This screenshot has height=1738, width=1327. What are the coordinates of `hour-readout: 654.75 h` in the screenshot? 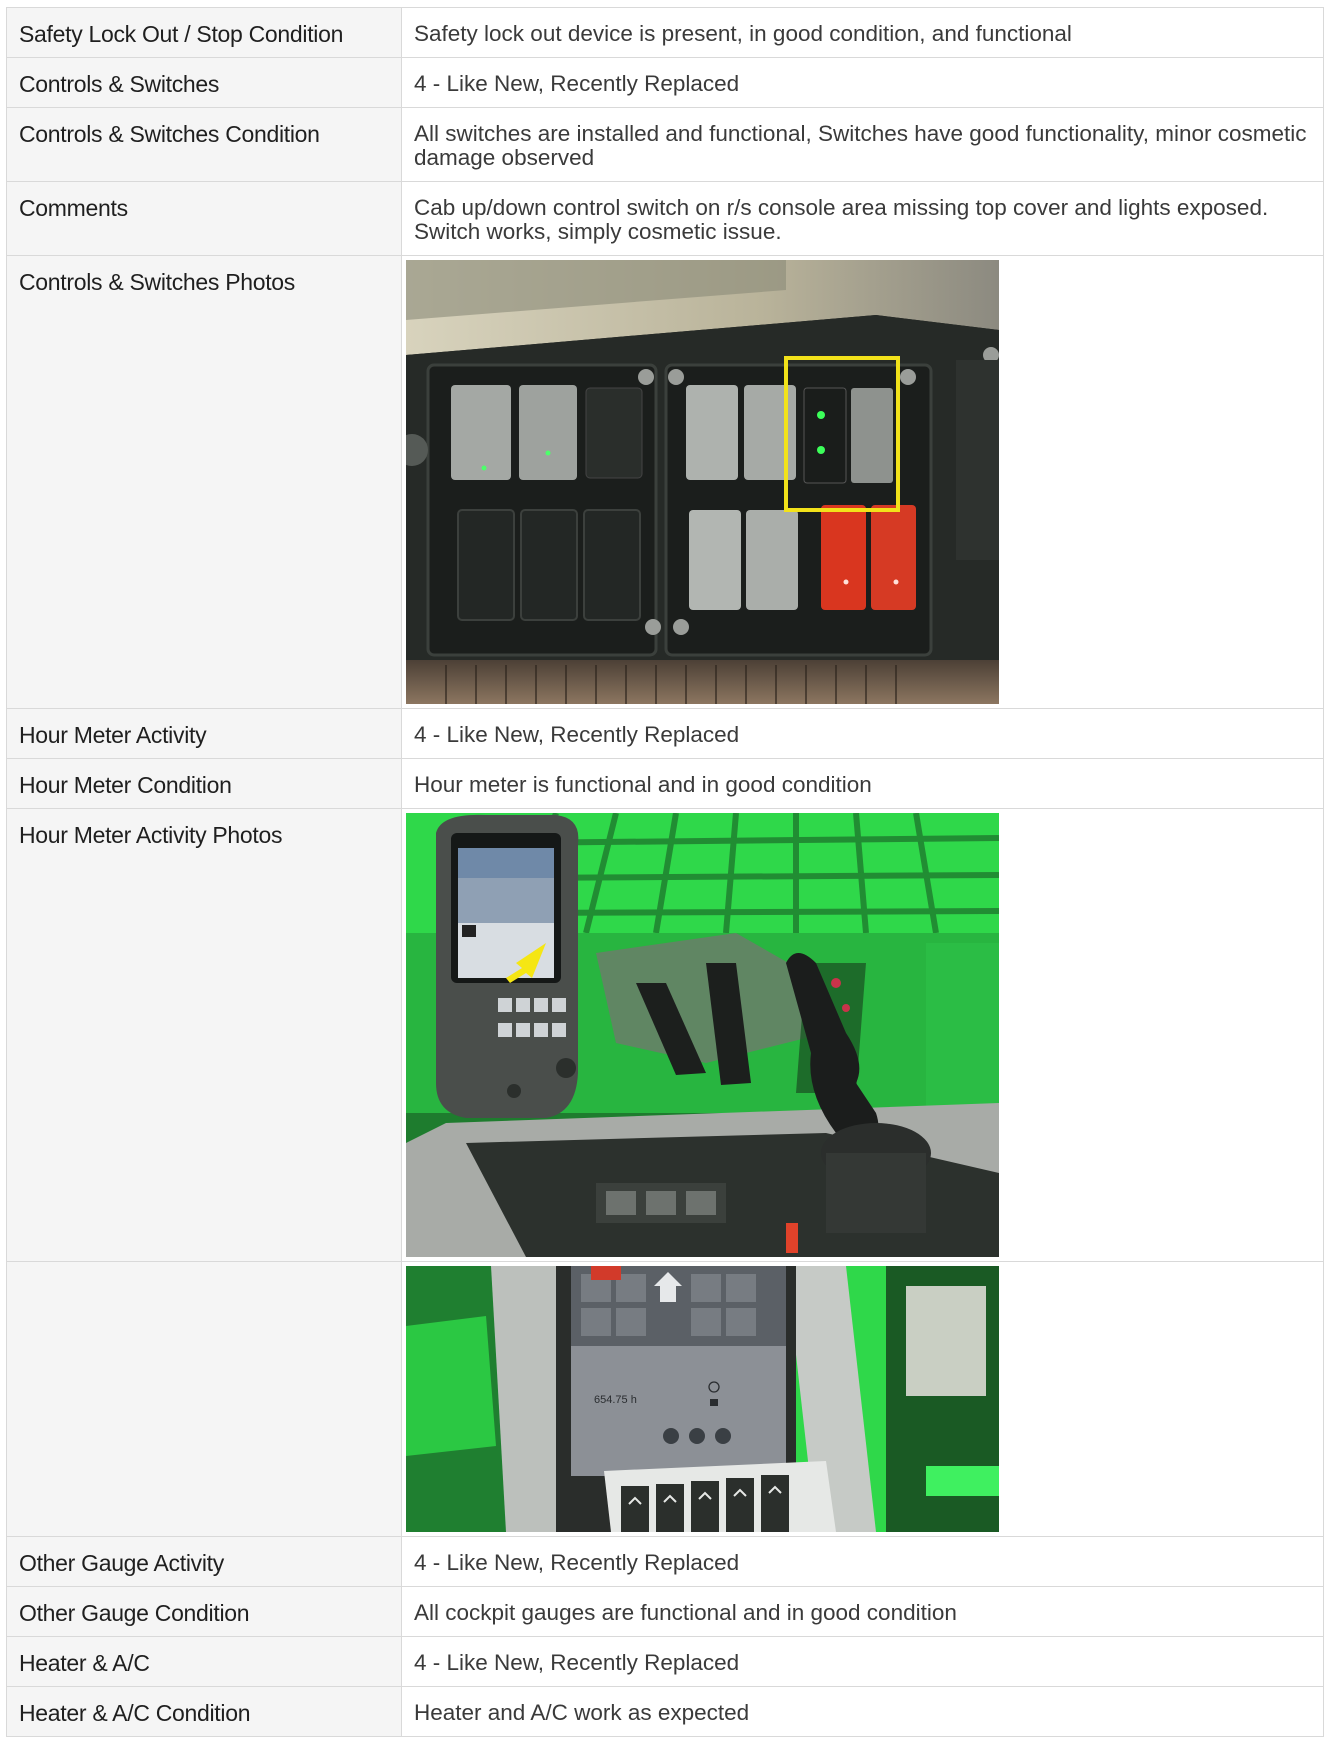 It's located at (615, 1400).